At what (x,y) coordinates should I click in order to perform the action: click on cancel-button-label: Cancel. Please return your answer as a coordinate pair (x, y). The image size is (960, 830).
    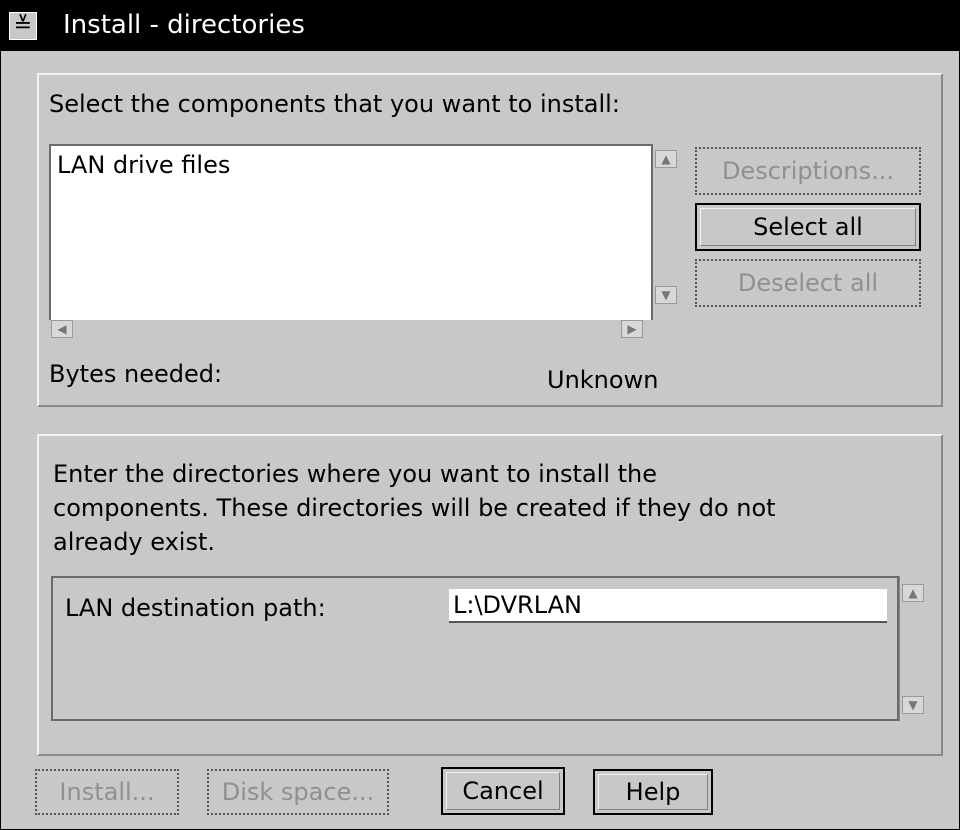
    Looking at the image, I should click on (503, 791).